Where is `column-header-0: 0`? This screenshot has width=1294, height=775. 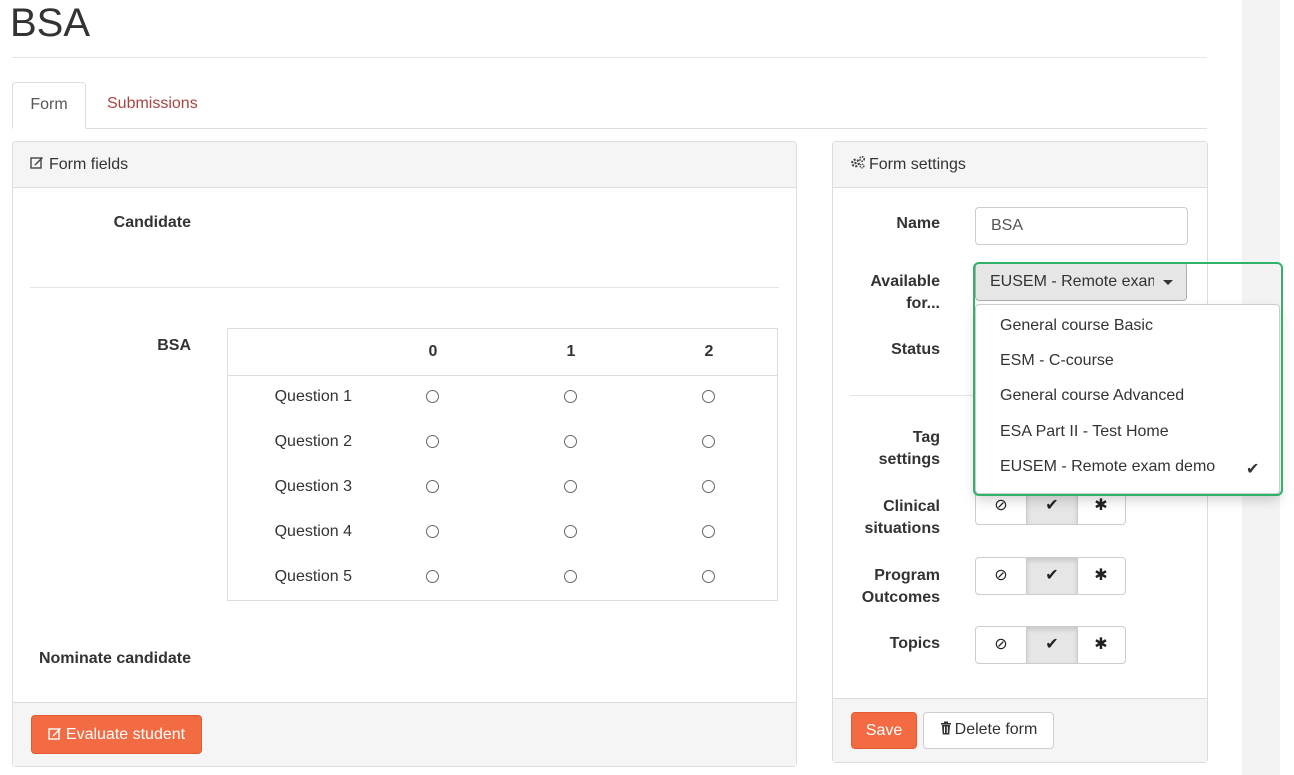 column-header-0: 0 is located at coordinates (433, 351).